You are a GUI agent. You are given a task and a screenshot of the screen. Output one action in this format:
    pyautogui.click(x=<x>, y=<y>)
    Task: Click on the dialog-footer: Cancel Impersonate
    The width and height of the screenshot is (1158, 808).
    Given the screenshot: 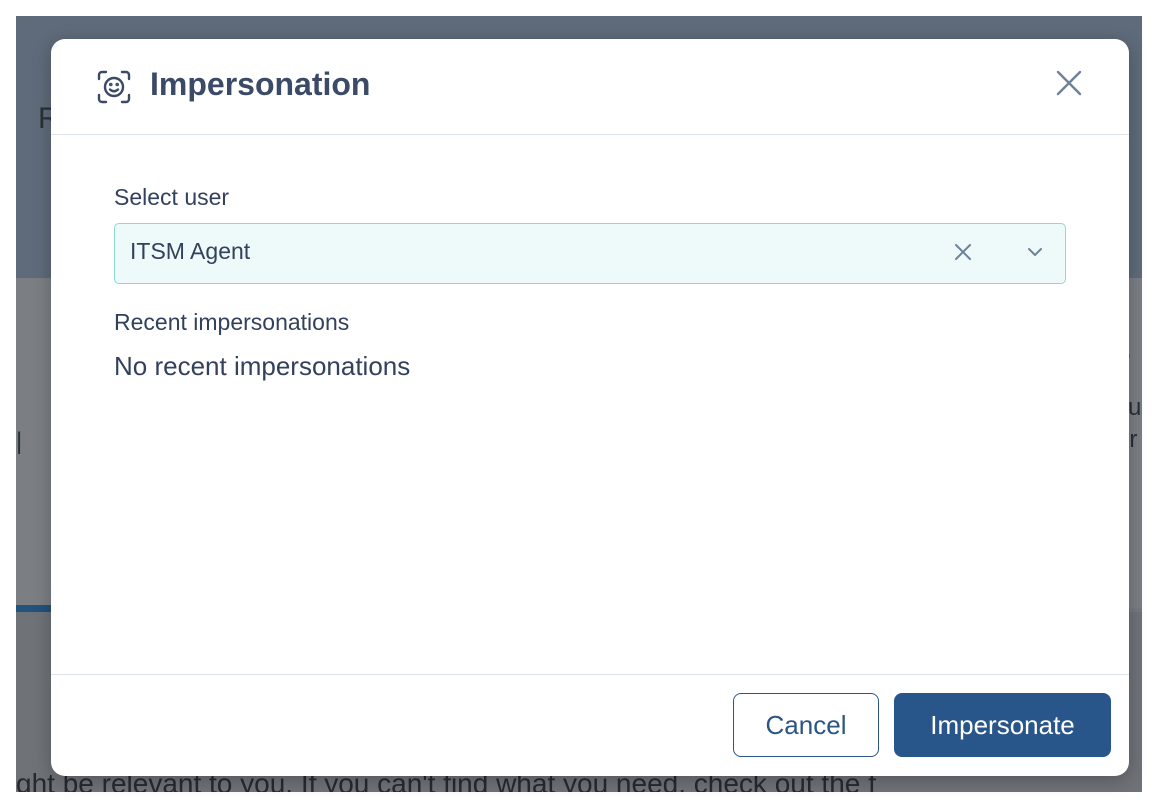 What is the action you would take?
    pyautogui.click(x=590, y=725)
    